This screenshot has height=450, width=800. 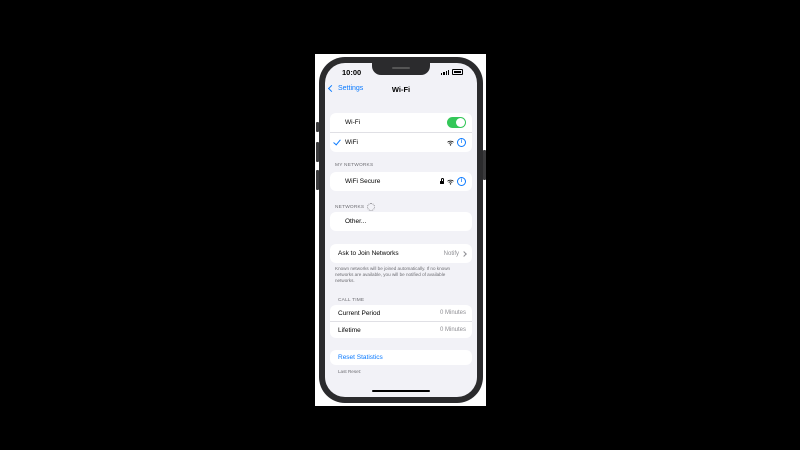 What do you see at coordinates (359, 313) in the screenshot?
I see `current-period-label: Current Period` at bounding box center [359, 313].